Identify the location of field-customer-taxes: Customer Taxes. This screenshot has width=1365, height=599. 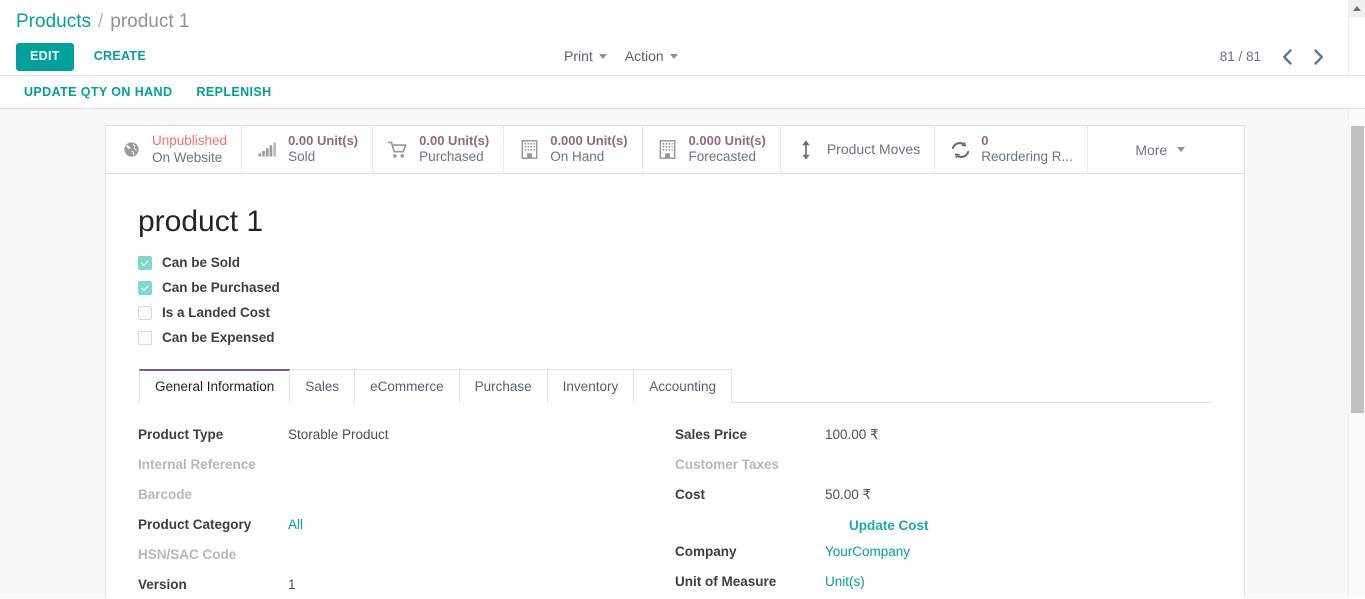
(923, 465).